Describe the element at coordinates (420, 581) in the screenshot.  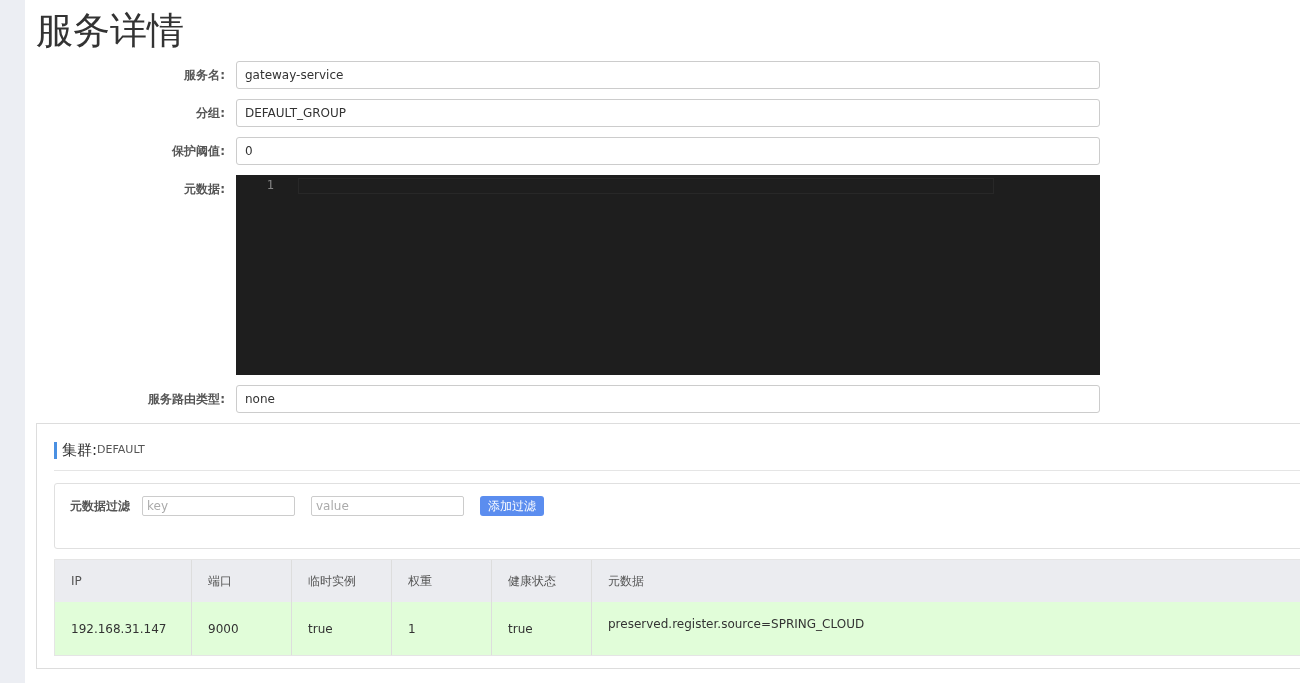
I see `column-header: 权重` at that location.